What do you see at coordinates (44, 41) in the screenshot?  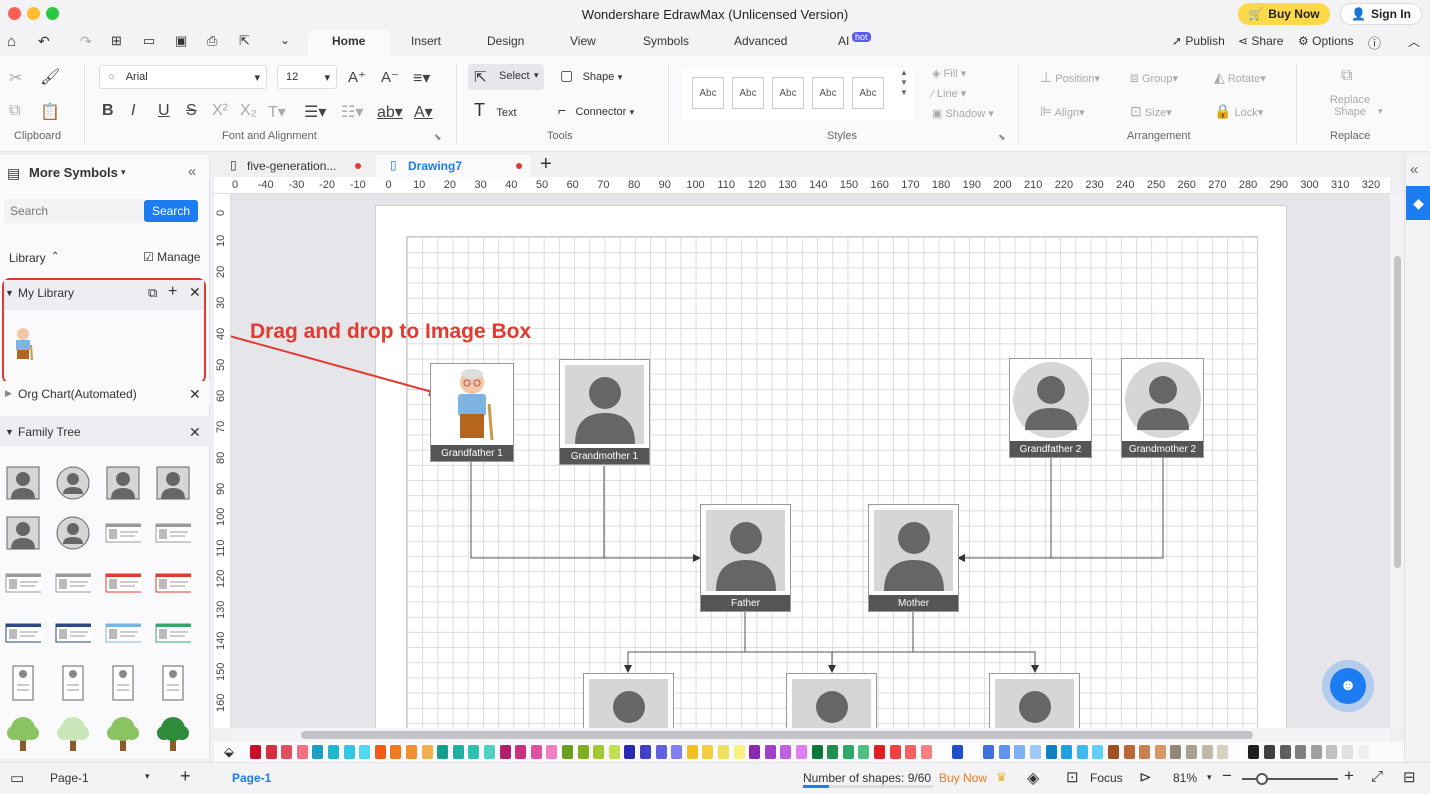 I see `undo-icon: ↶` at bounding box center [44, 41].